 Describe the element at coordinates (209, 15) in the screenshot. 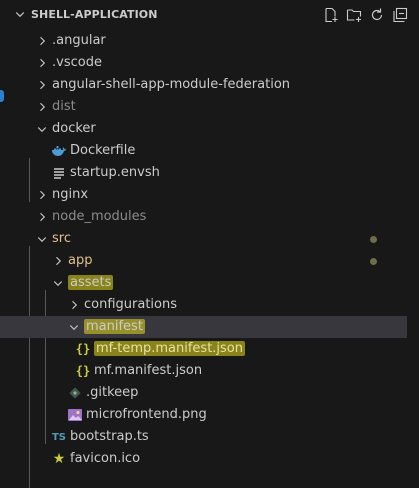

I see `explorer-header: SHELL-APPLICATION` at that location.